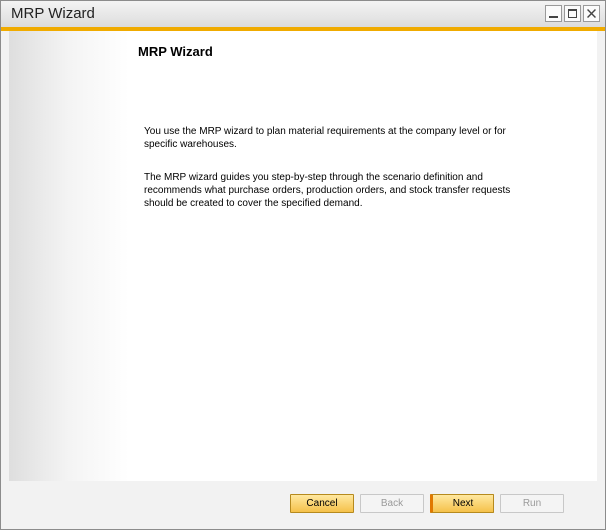 This screenshot has width=606, height=530. What do you see at coordinates (532, 503) in the screenshot?
I see `run-button: Run` at bounding box center [532, 503].